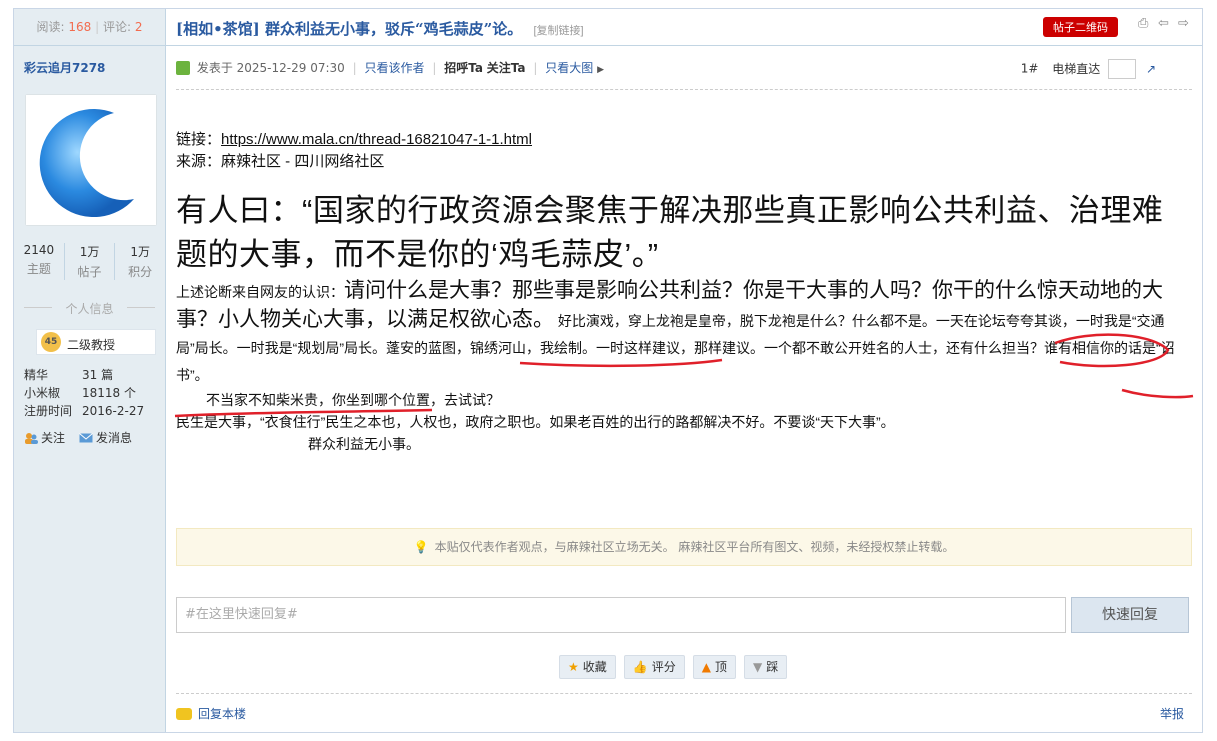  Describe the element at coordinates (260, 292) in the screenshot. I see `paragraph-intro: 上述论断来自网友的认识：` at that location.